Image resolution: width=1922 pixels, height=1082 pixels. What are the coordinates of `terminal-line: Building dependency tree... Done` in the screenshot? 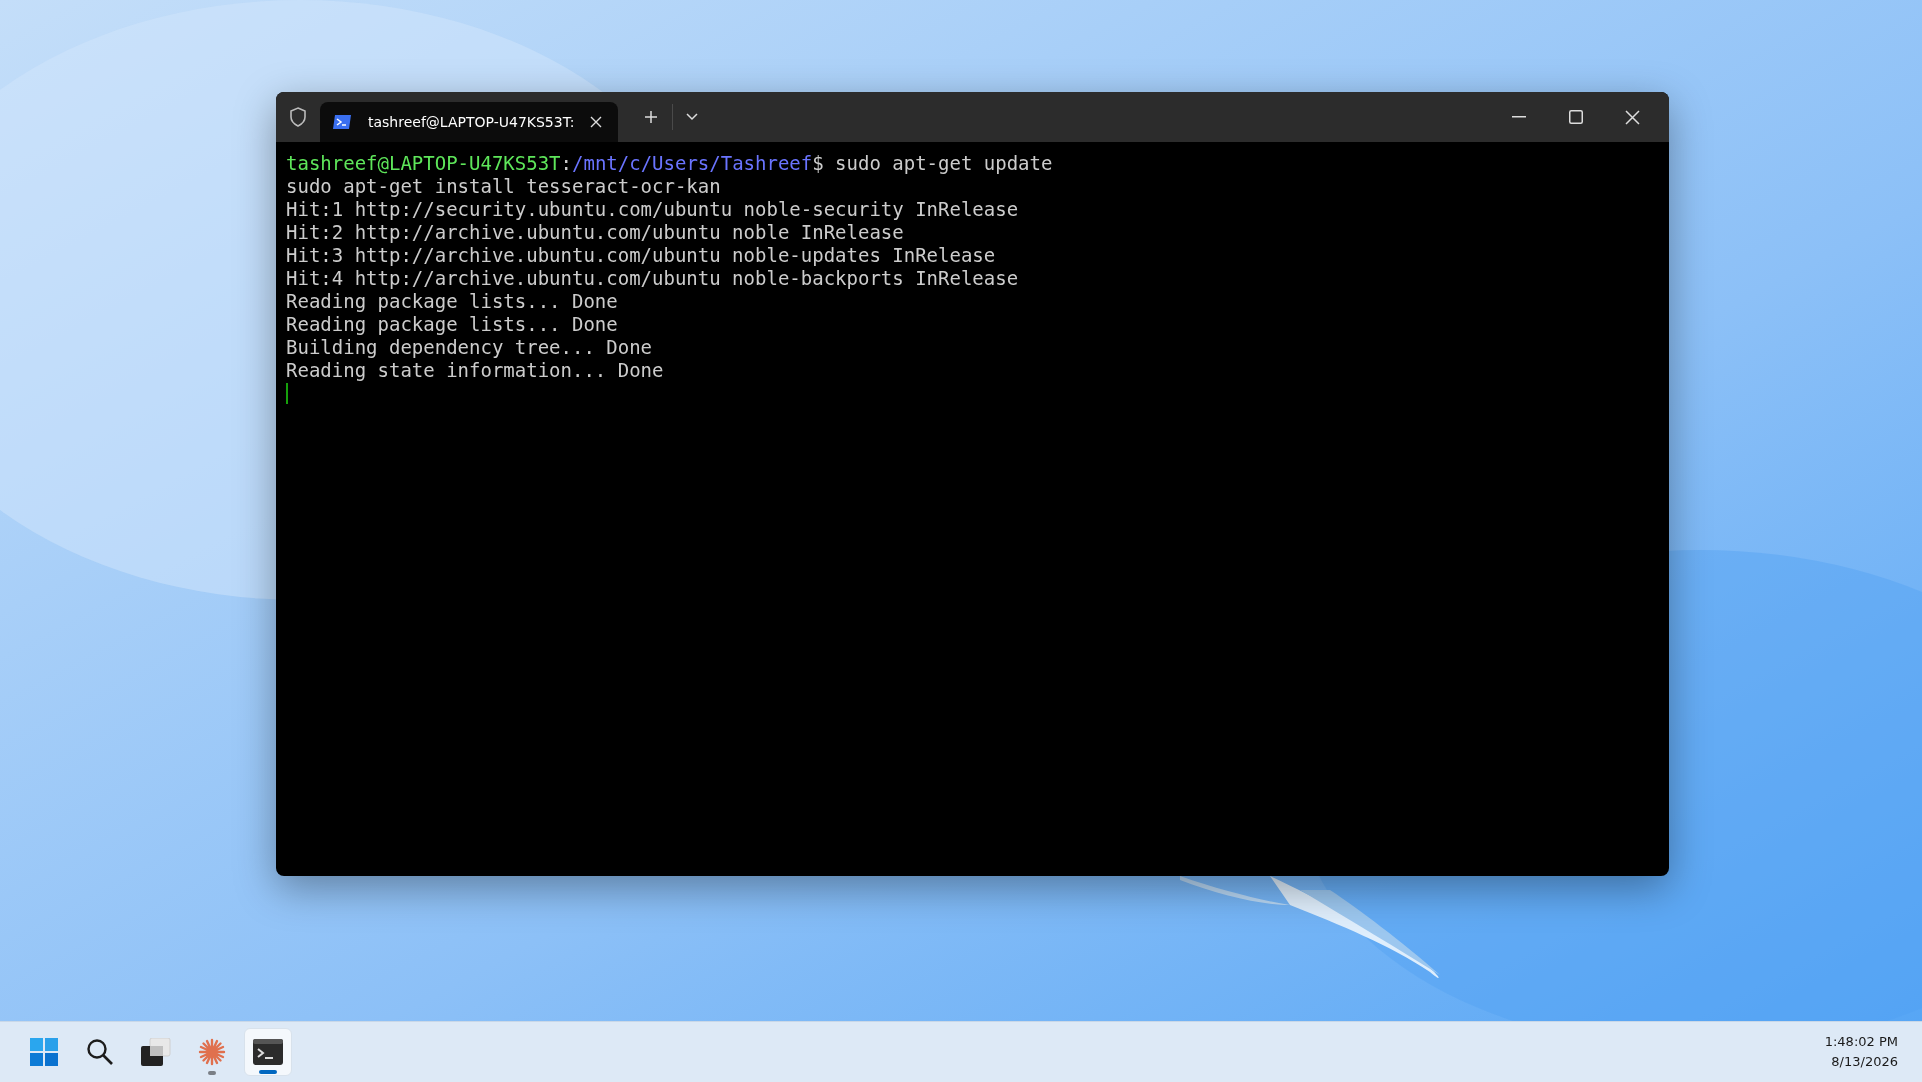 It's located at (469, 347).